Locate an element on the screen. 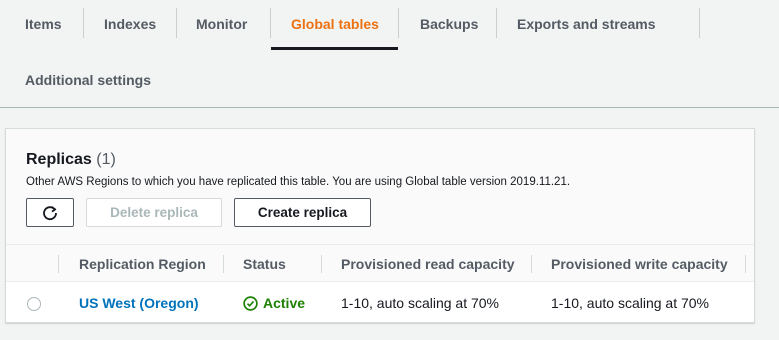 This screenshot has height=340, width=779. panel-title: Replicas (1) is located at coordinates (71, 160).